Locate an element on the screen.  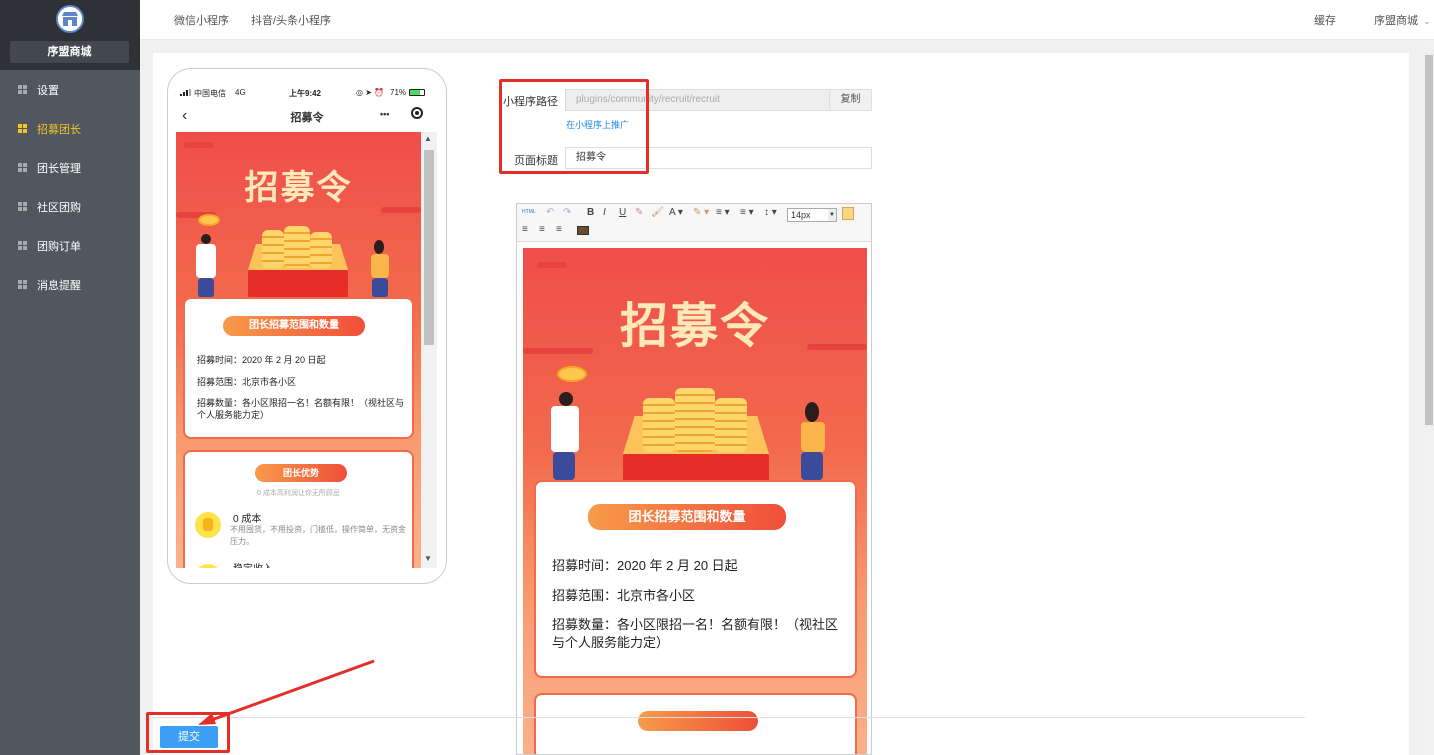
brand: 序盟商城 is located at coordinates (70, 35).